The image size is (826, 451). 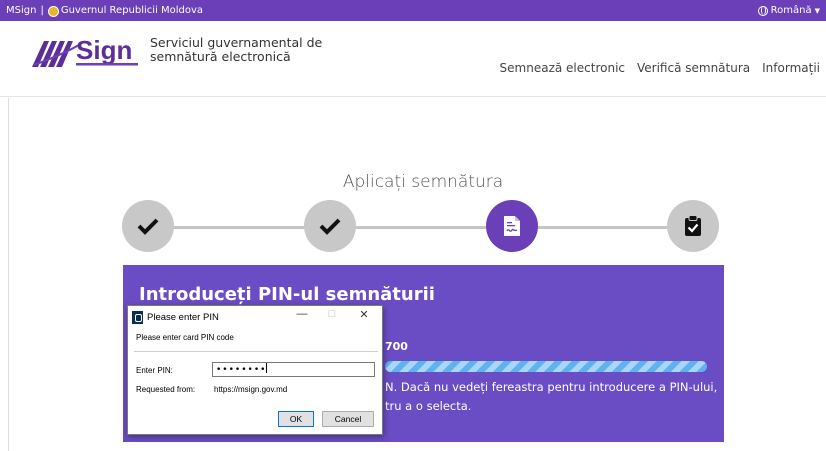 What do you see at coordinates (267, 368) in the screenshot?
I see `text-cursor` at bounding box center [267, 368].